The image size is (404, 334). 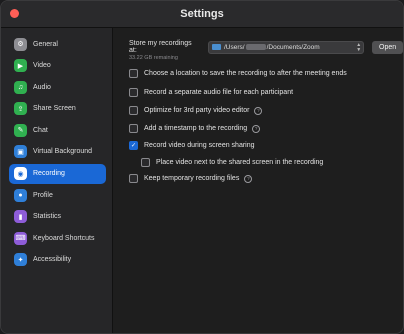 I want to click on sidebar-item-chat: ✎ Chat, so click(x=57, y=130).